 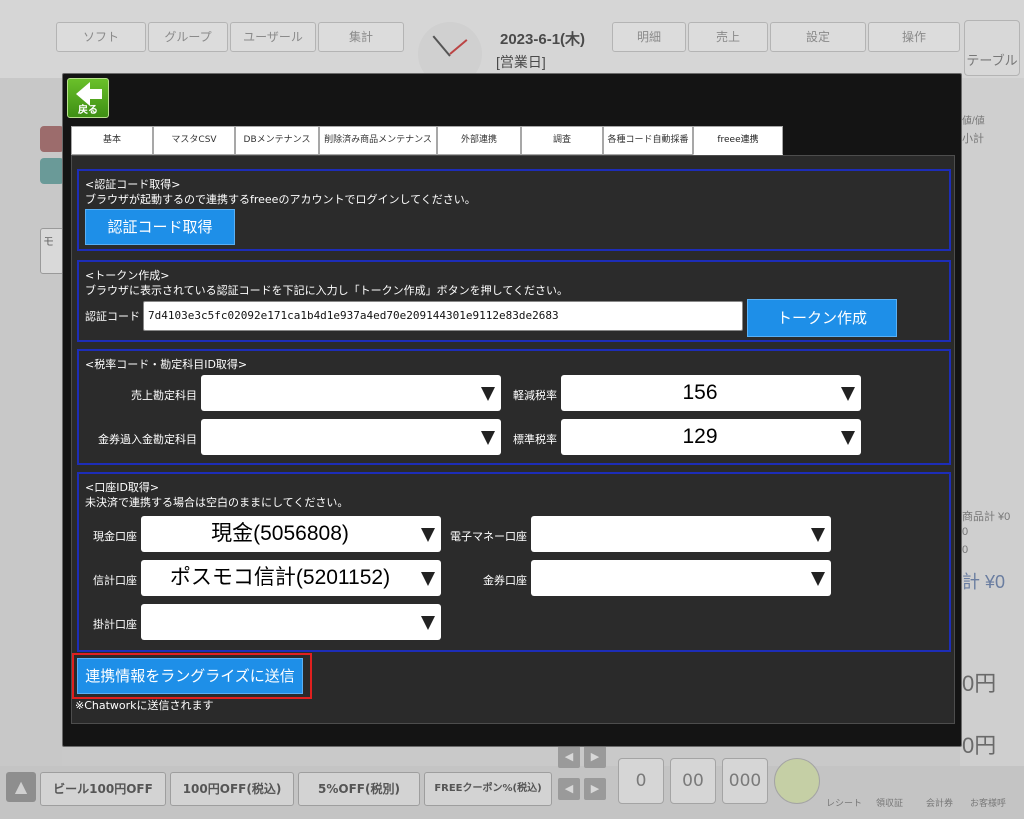 I want to click on cash-account-select: 現金(5056808), so click(x=291, y=534).